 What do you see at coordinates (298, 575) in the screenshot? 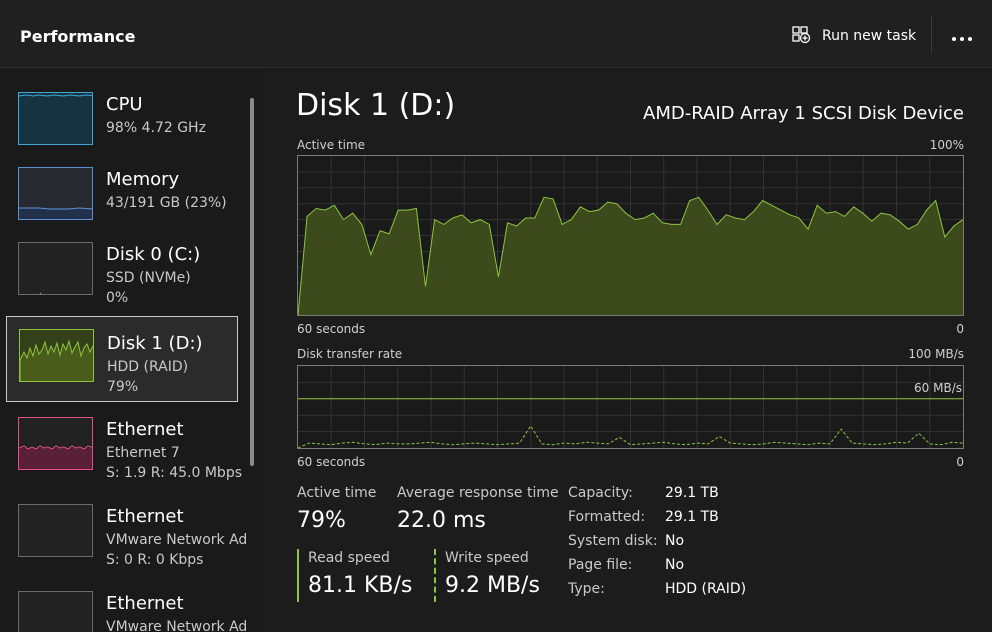
I see `read-speed-indicator` at bounding box center [298, 575].